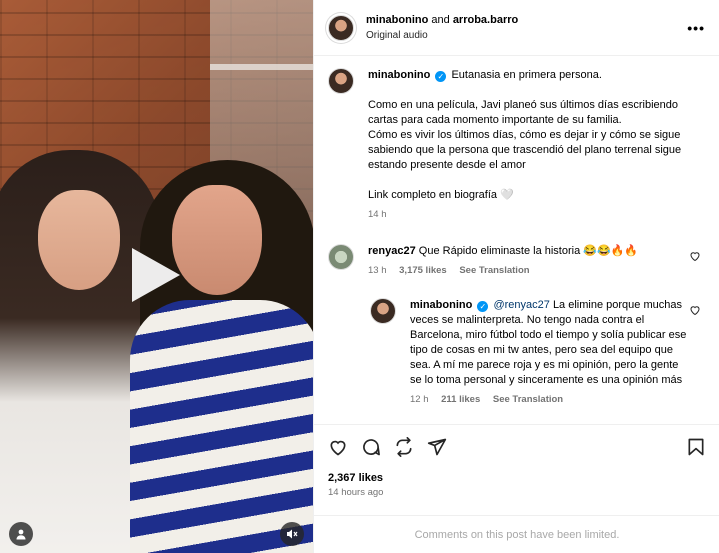 The height and width of the screenshot is (553, 719). I want to click on caption-time: 14 h, so click(377, 214).